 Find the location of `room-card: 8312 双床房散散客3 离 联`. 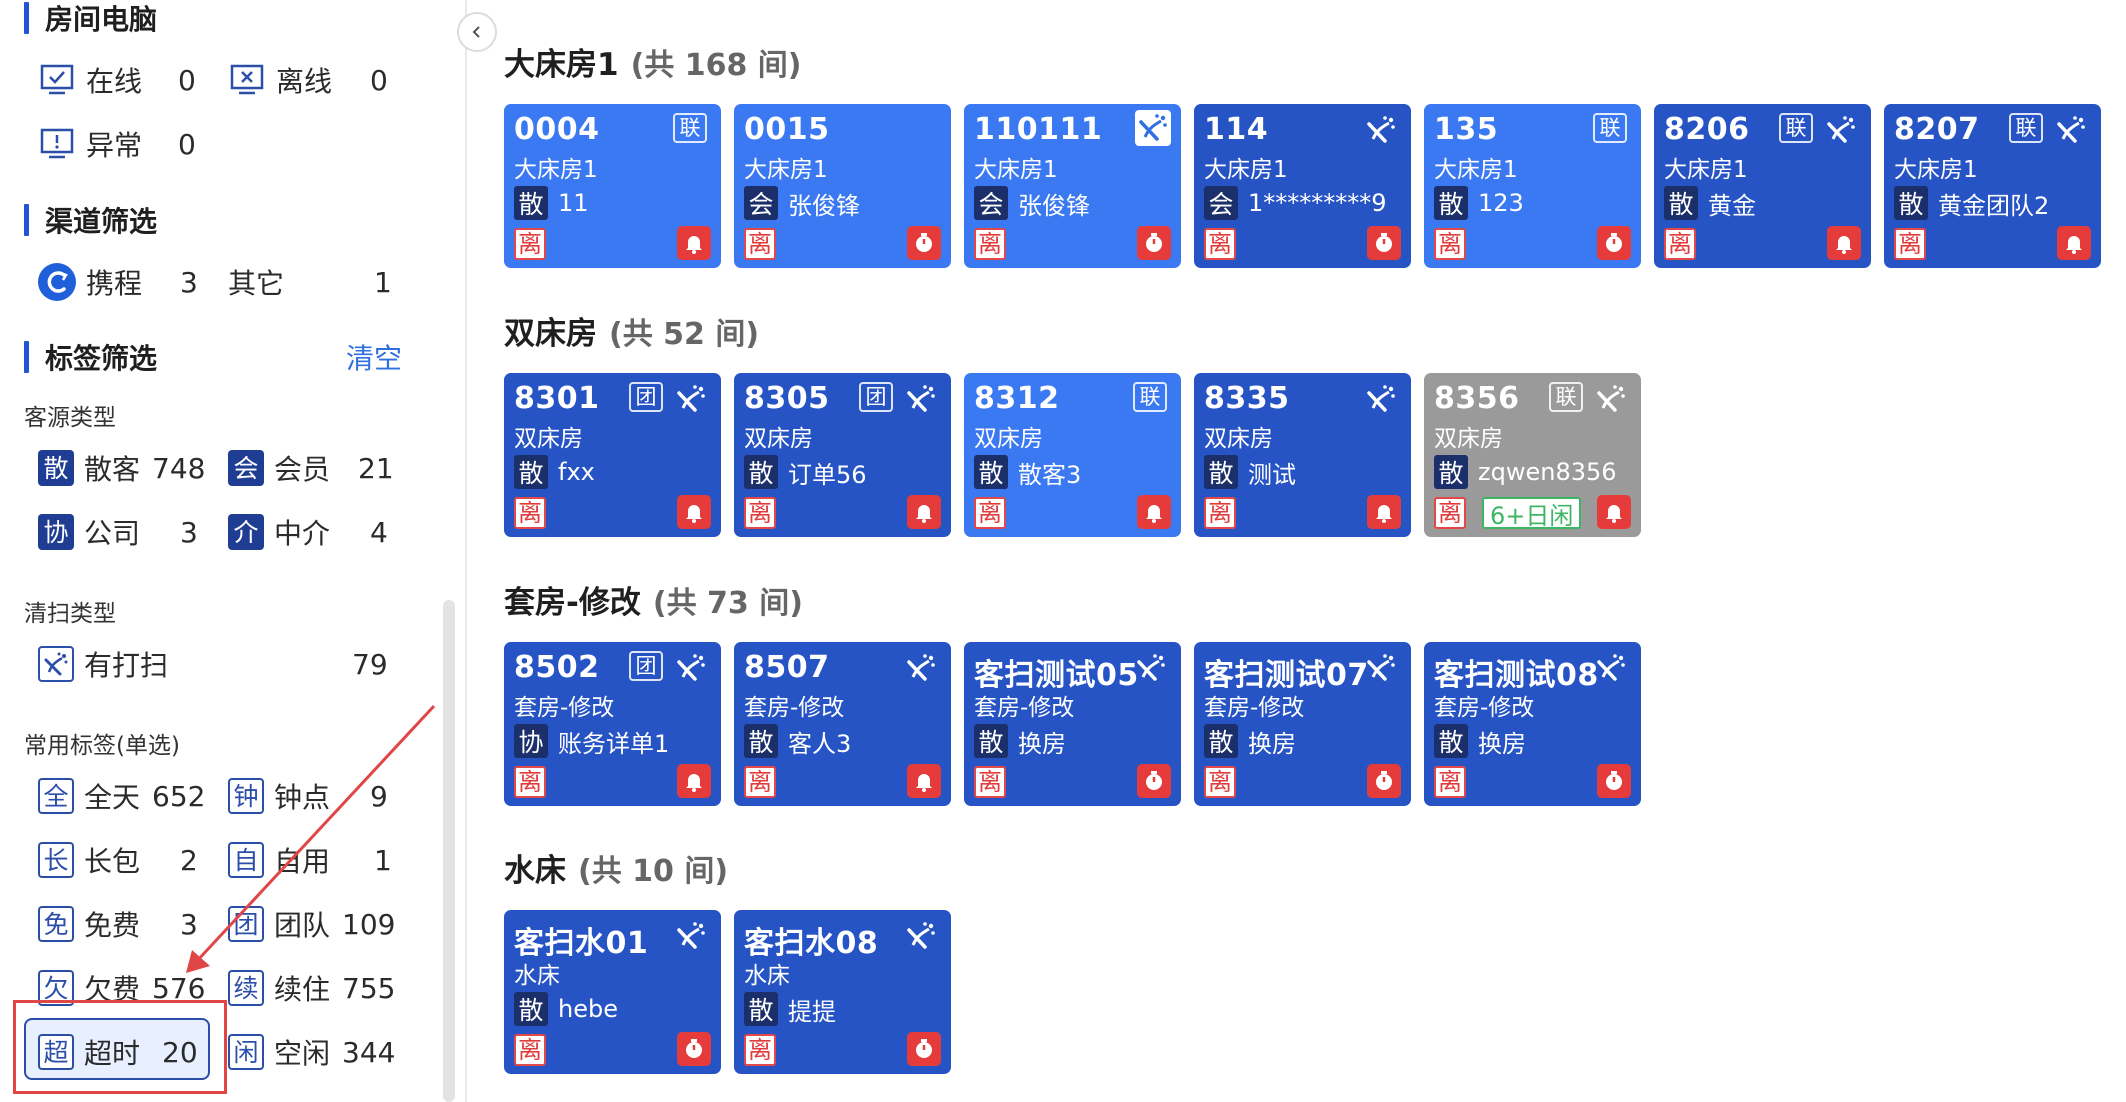

room-card: 8312 双床房散散客3 离 联 is located at coordinates (1072, 455).